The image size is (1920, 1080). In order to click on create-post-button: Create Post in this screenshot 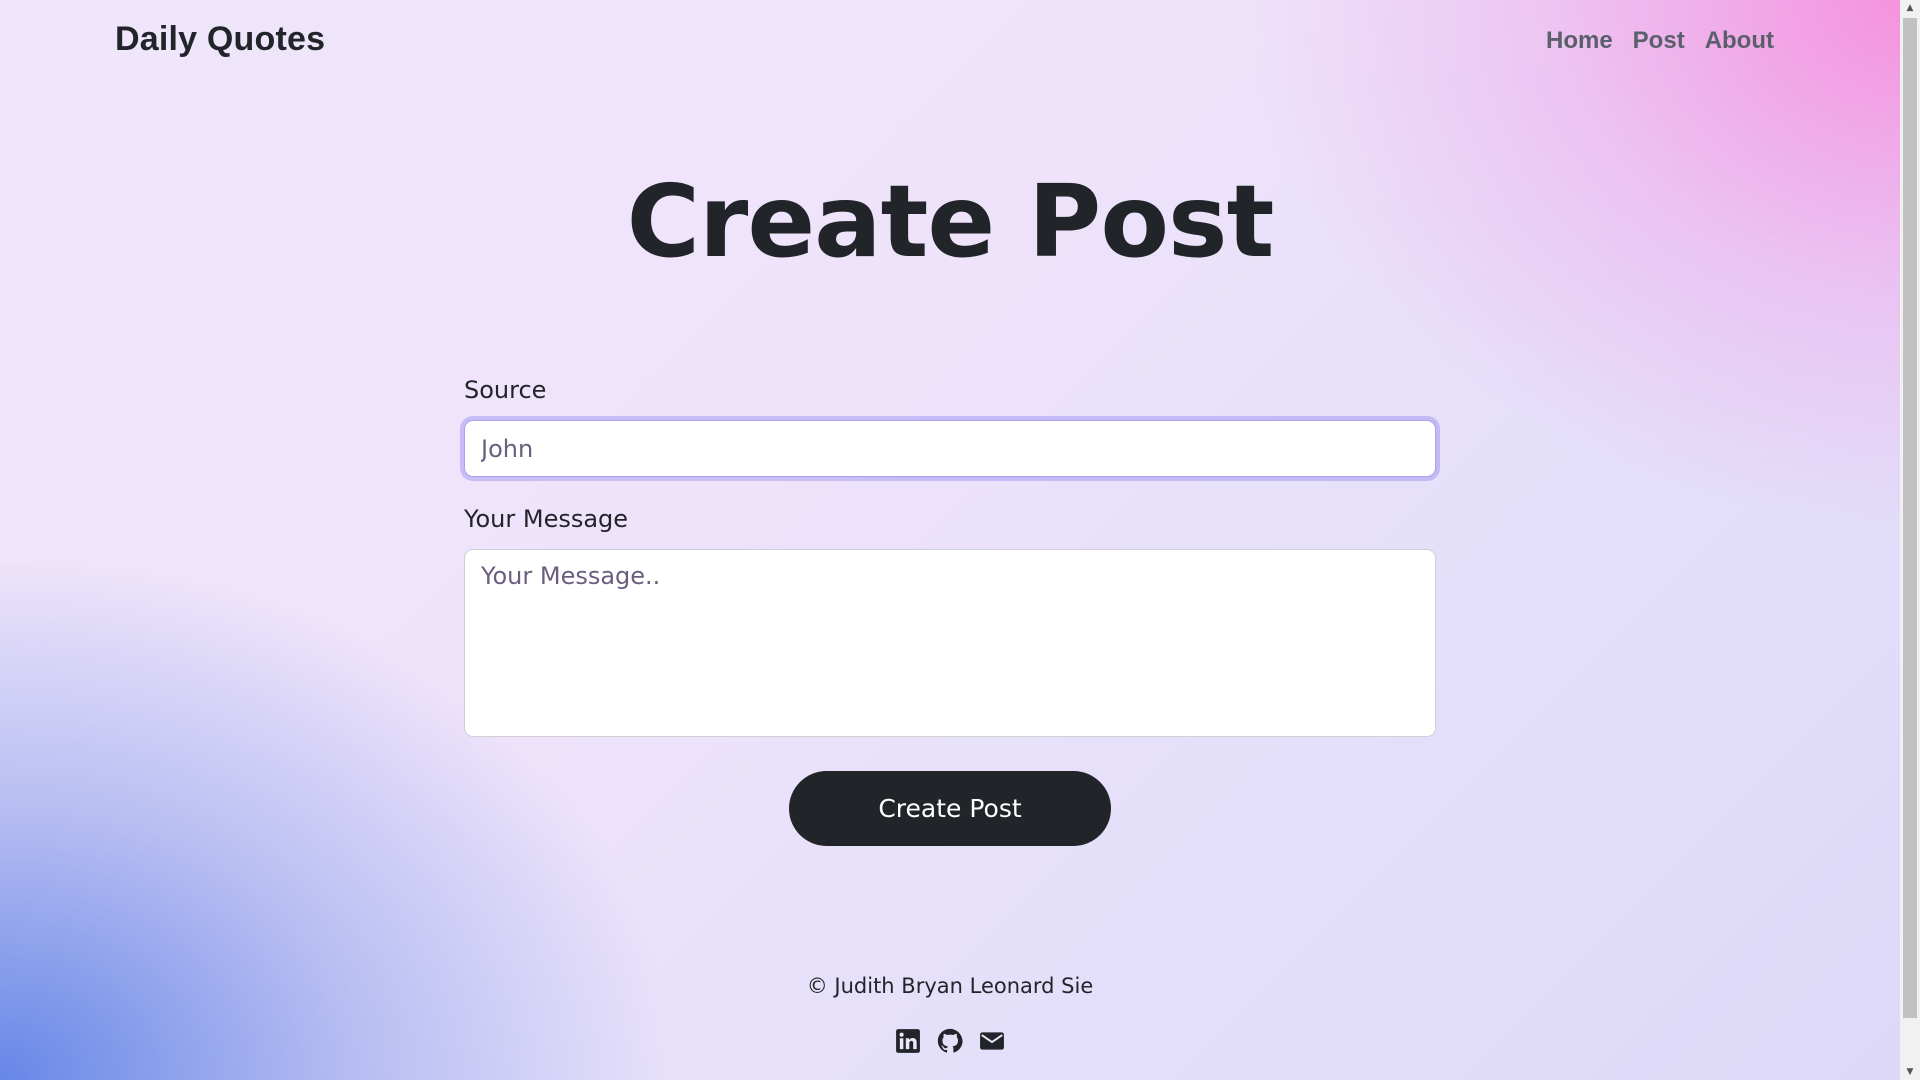, I will do `click(950, 808)`.